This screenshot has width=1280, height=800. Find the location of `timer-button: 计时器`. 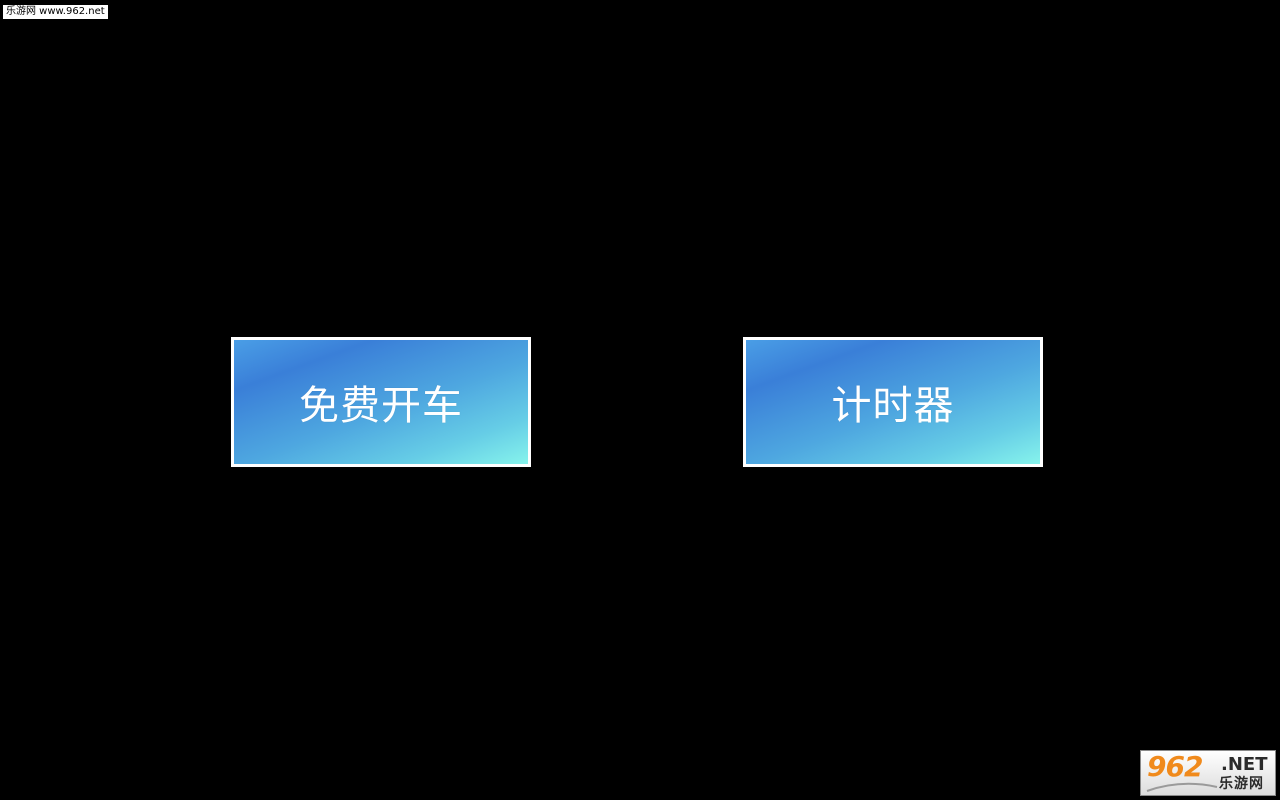

timer-button: 计时器 is located at coordinates (893, 402).